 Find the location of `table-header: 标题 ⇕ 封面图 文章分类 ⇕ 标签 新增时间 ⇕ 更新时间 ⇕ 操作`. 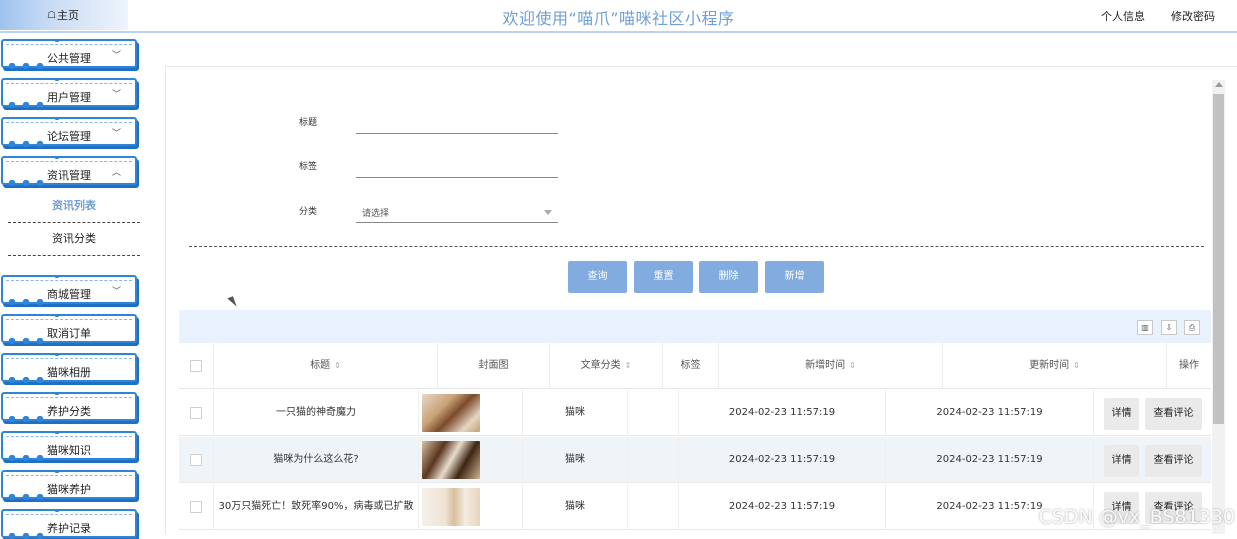

table-header: 标题 ⇕ 封面图 文章分类 ⇕ 标签 新增时间 ⇕ 更新时间 ⇕ 操作 is located at coordinates (695, 366).